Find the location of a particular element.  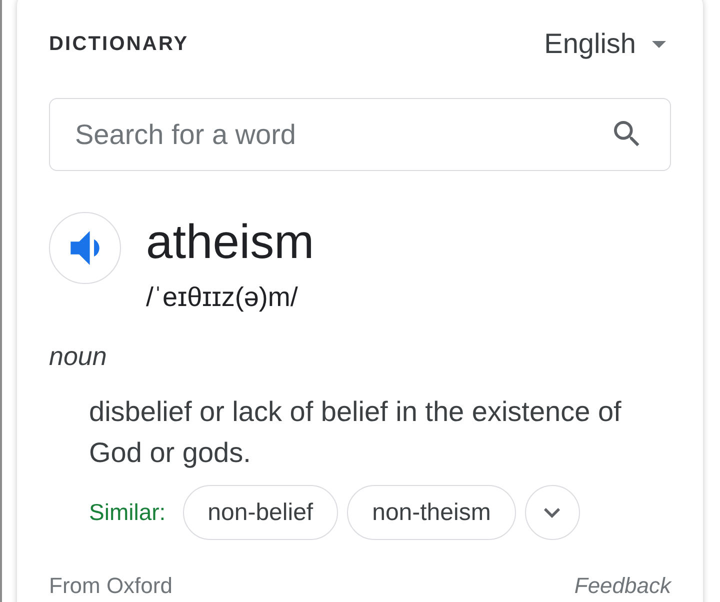

card-title: DICTIONARY is located at coordinates (119, 44).